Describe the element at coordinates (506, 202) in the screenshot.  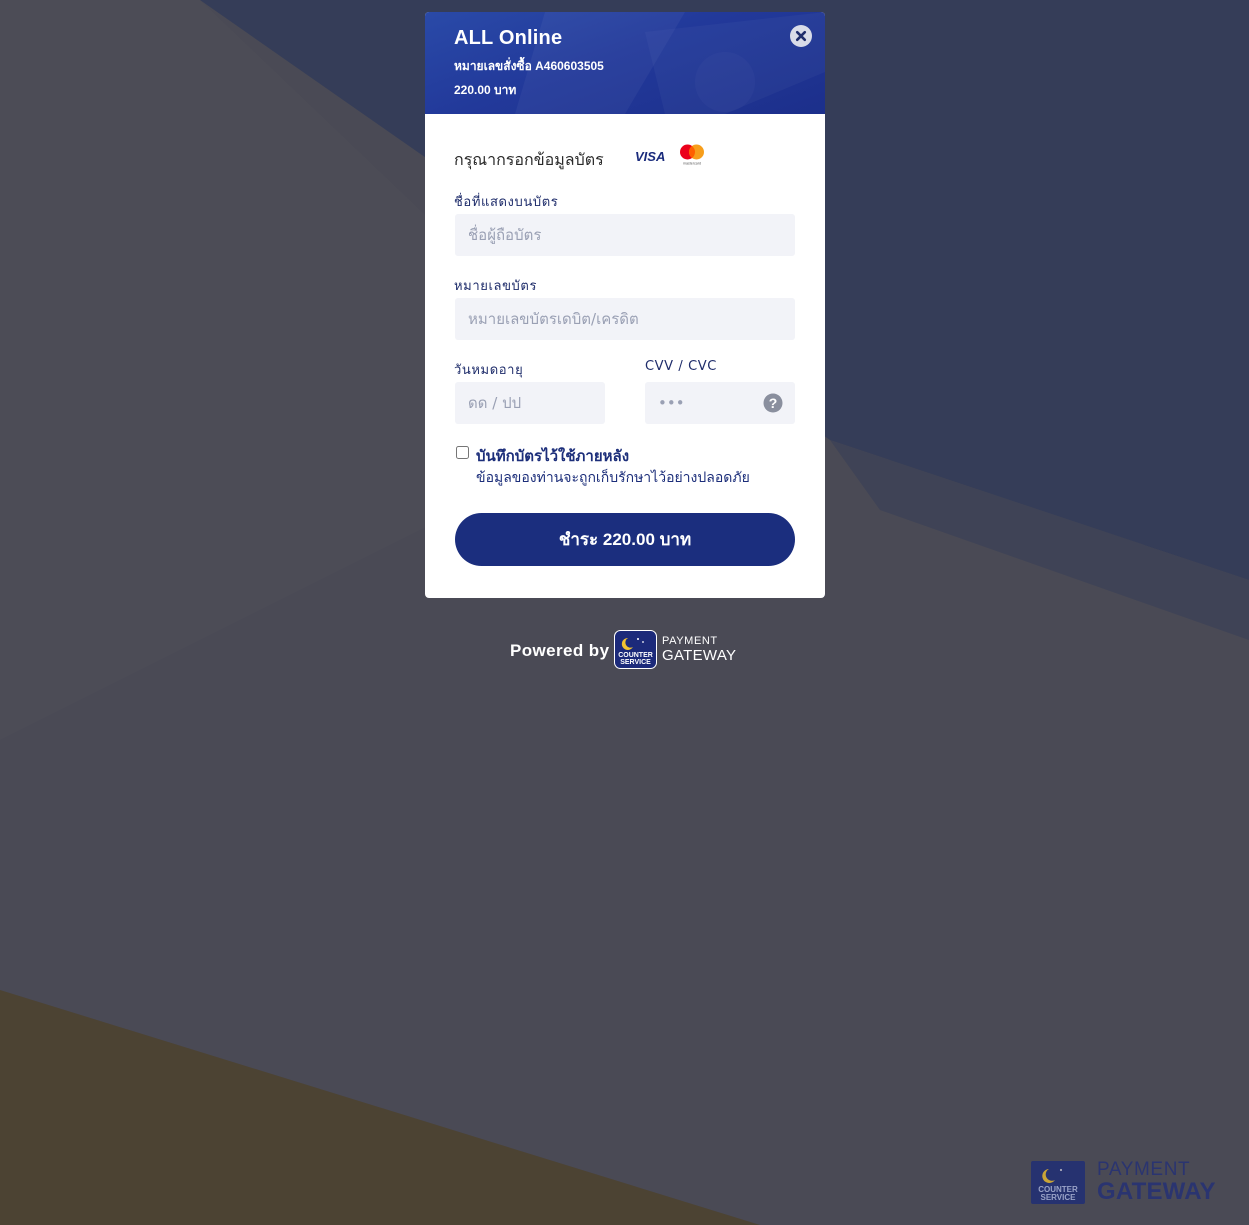
I see `cardholder-name-label: ชื่อที่แสดงบนบัตร` at that location.